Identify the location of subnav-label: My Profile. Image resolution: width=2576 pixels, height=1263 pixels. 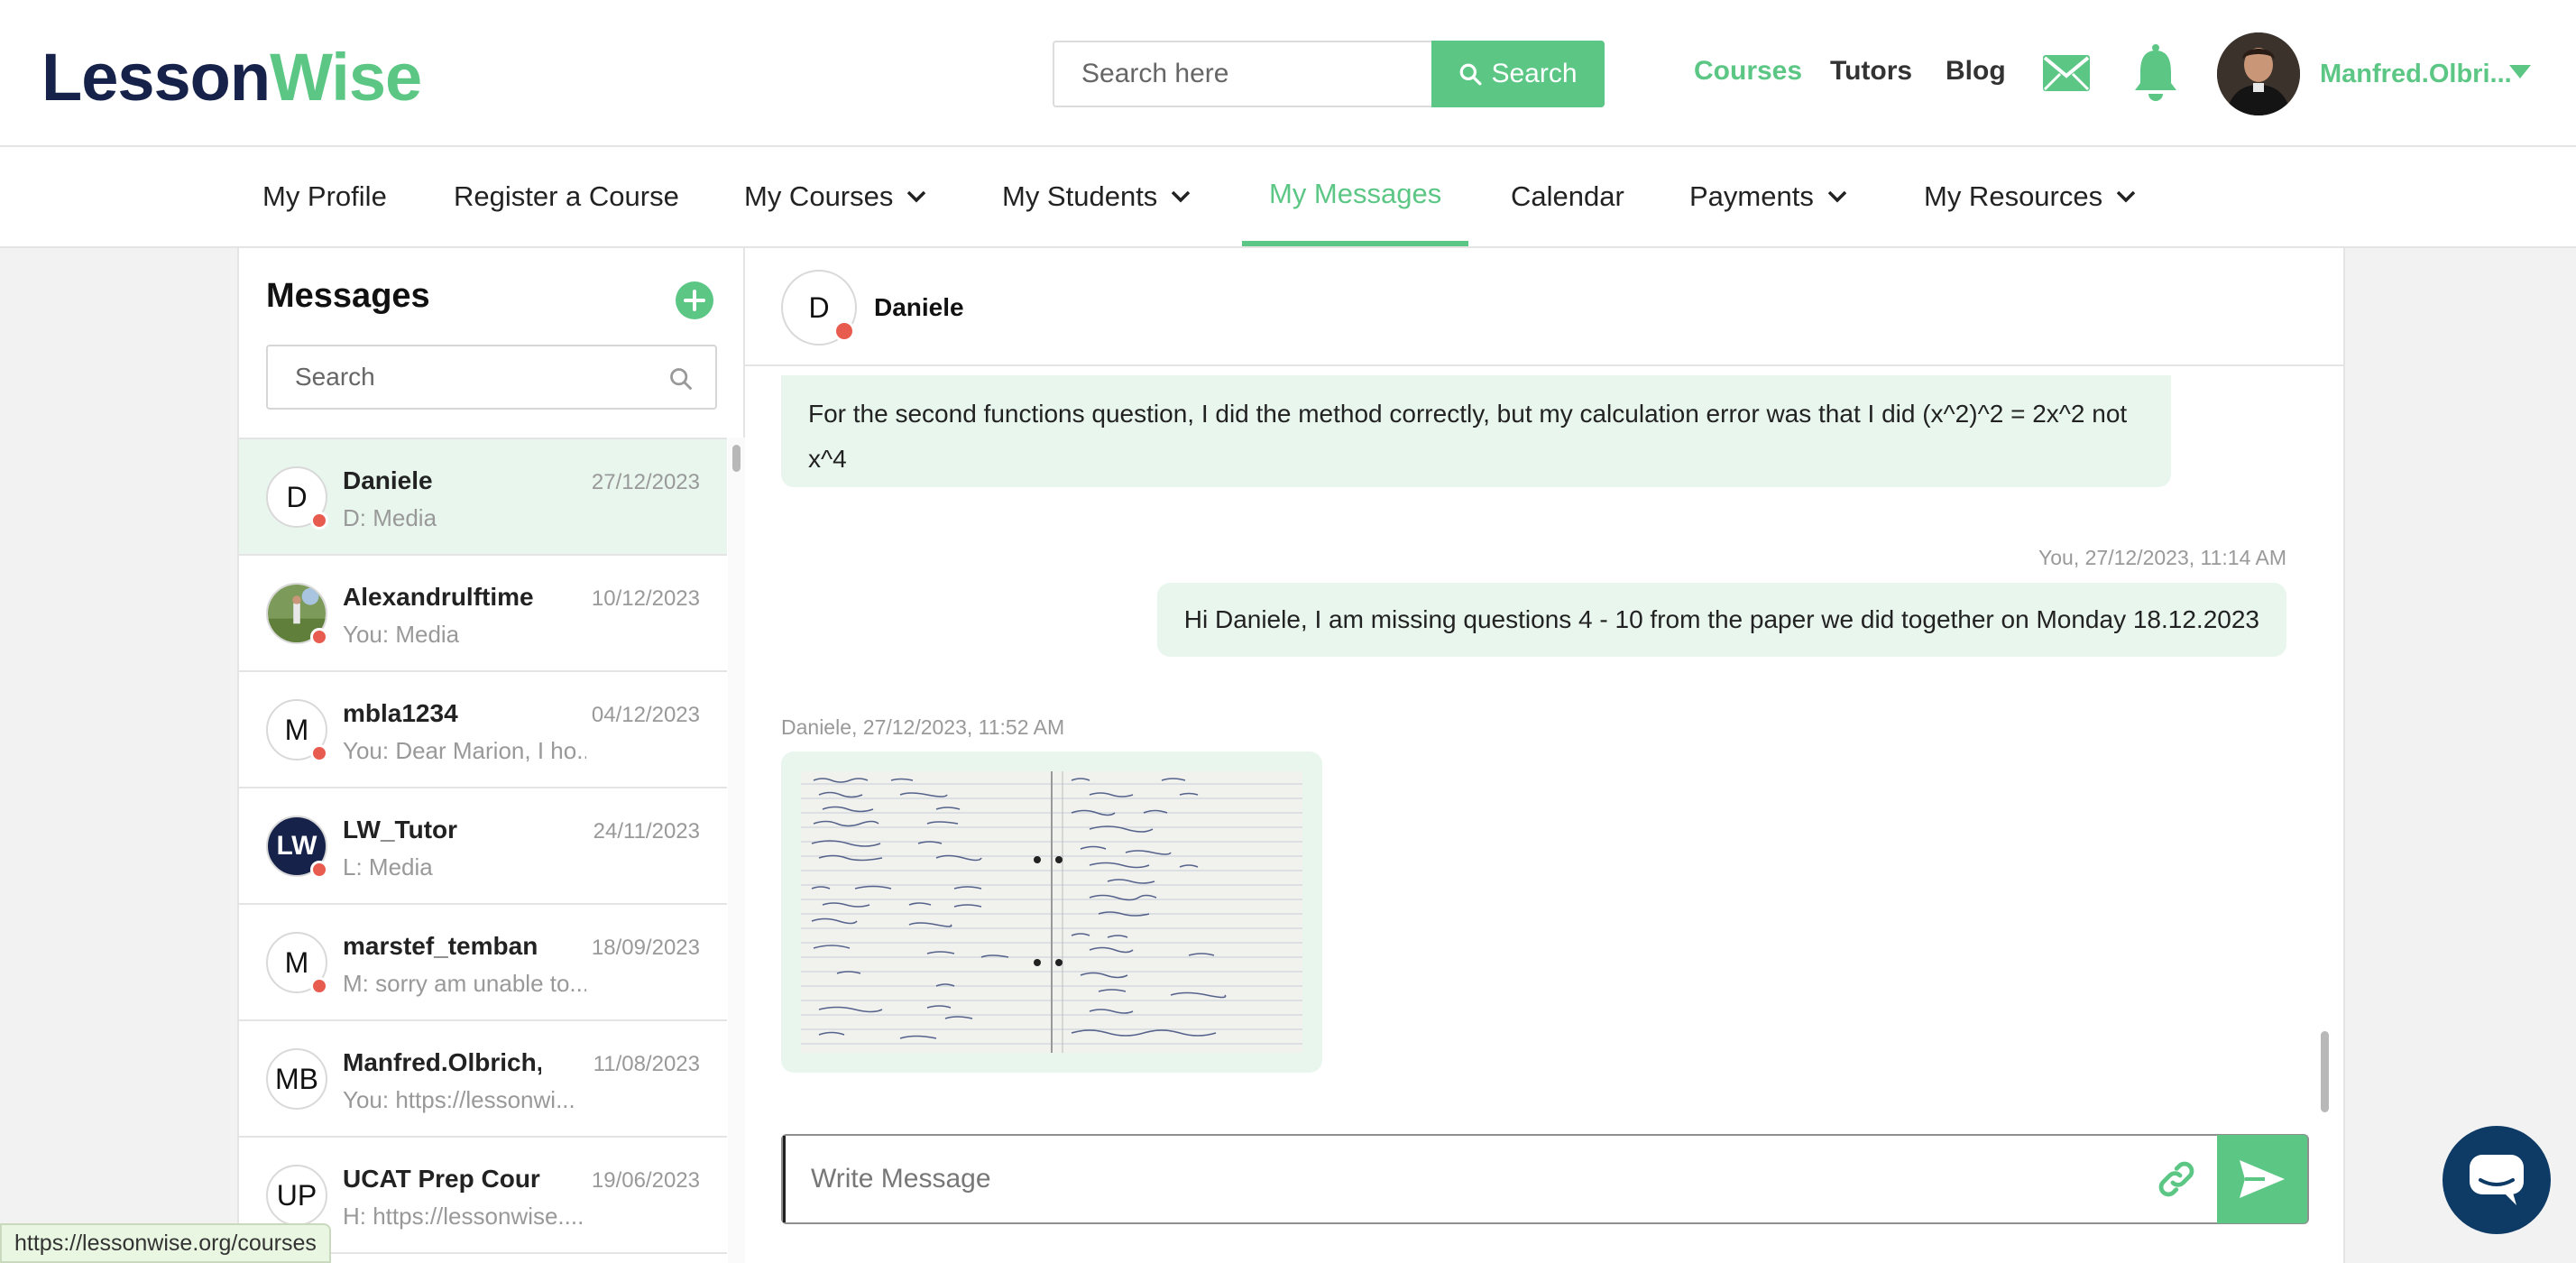
(325, 196).